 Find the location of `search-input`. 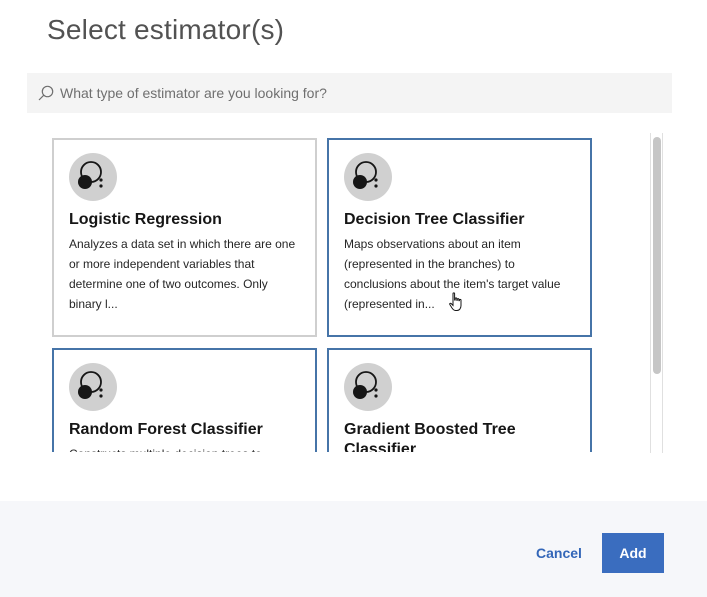

search-input is located at coordinates (360, 93).